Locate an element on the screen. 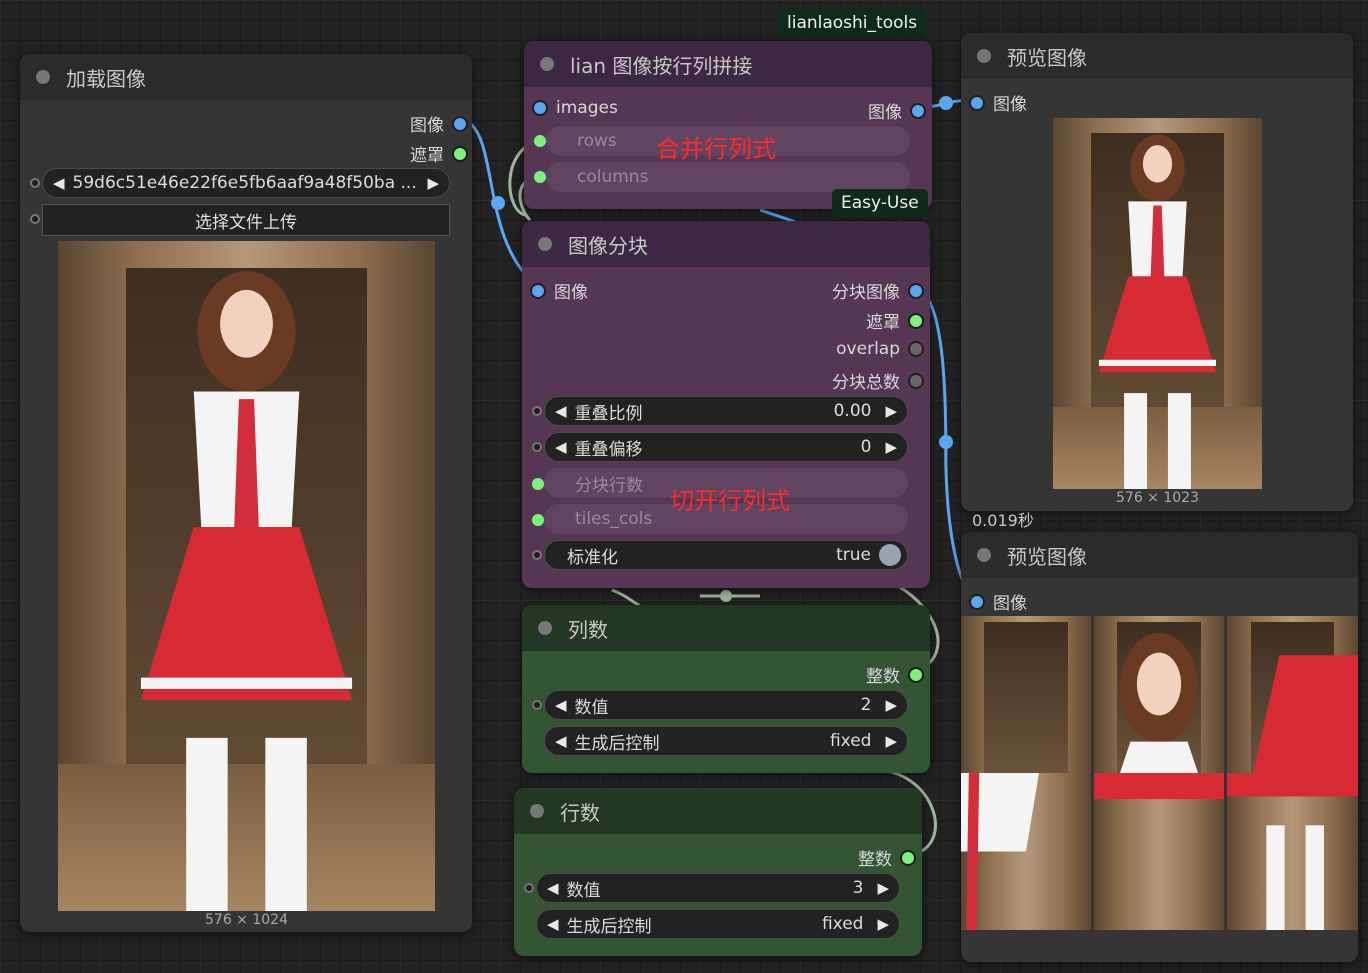 This screenshot has width=1368, height=973. output-tile-count: 分块总数 is located at coordinates (877, 380).